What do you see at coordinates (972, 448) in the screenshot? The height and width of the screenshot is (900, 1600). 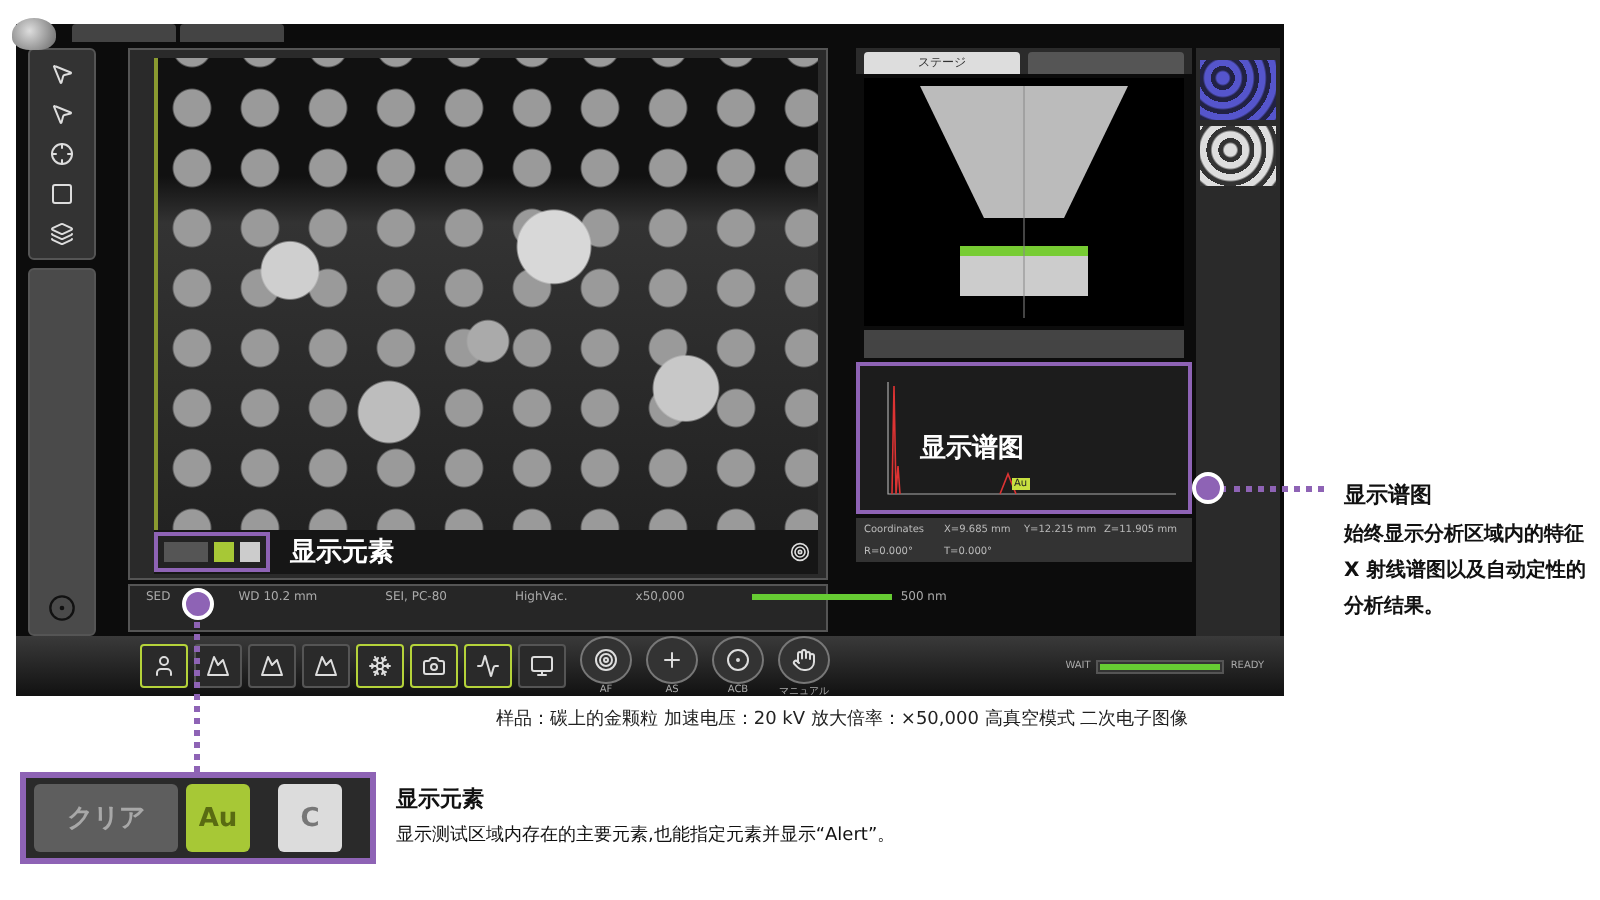 I see `callout-label: 显示谱图` at bounding box center [972, 448].